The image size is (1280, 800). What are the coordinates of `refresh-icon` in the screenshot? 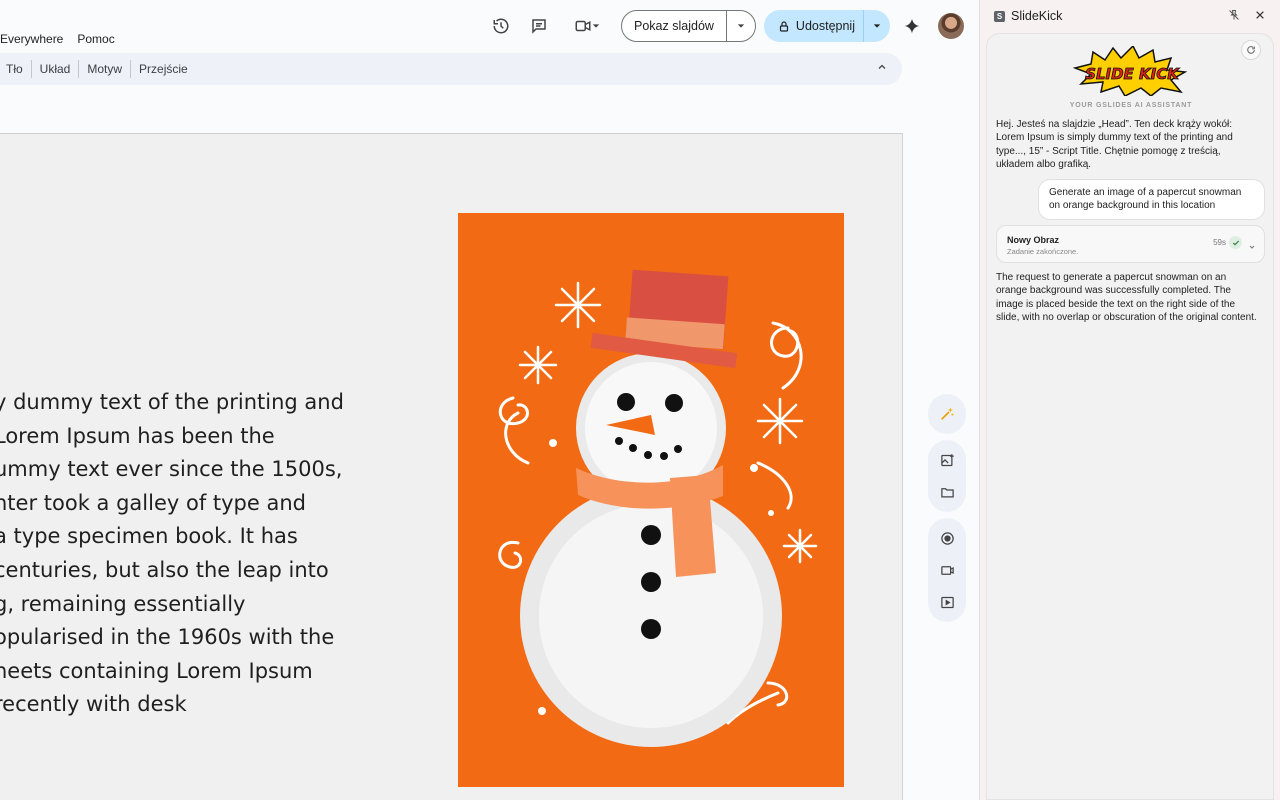 It's located at (1251, 50).